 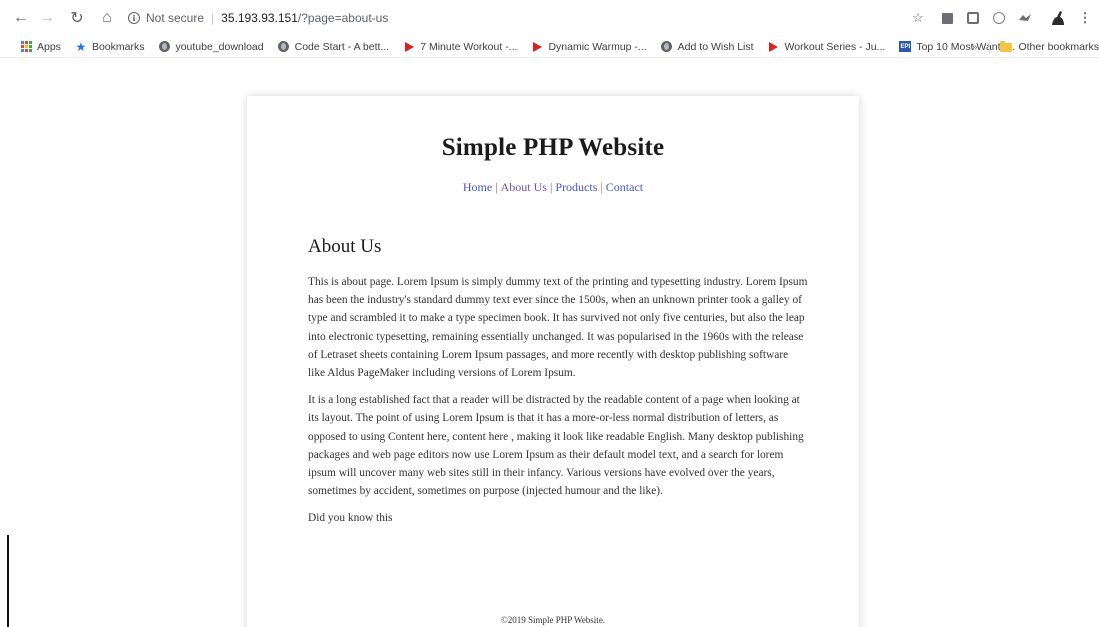 I want to click on nav-link-products: Products, so click(x=576, y=187).